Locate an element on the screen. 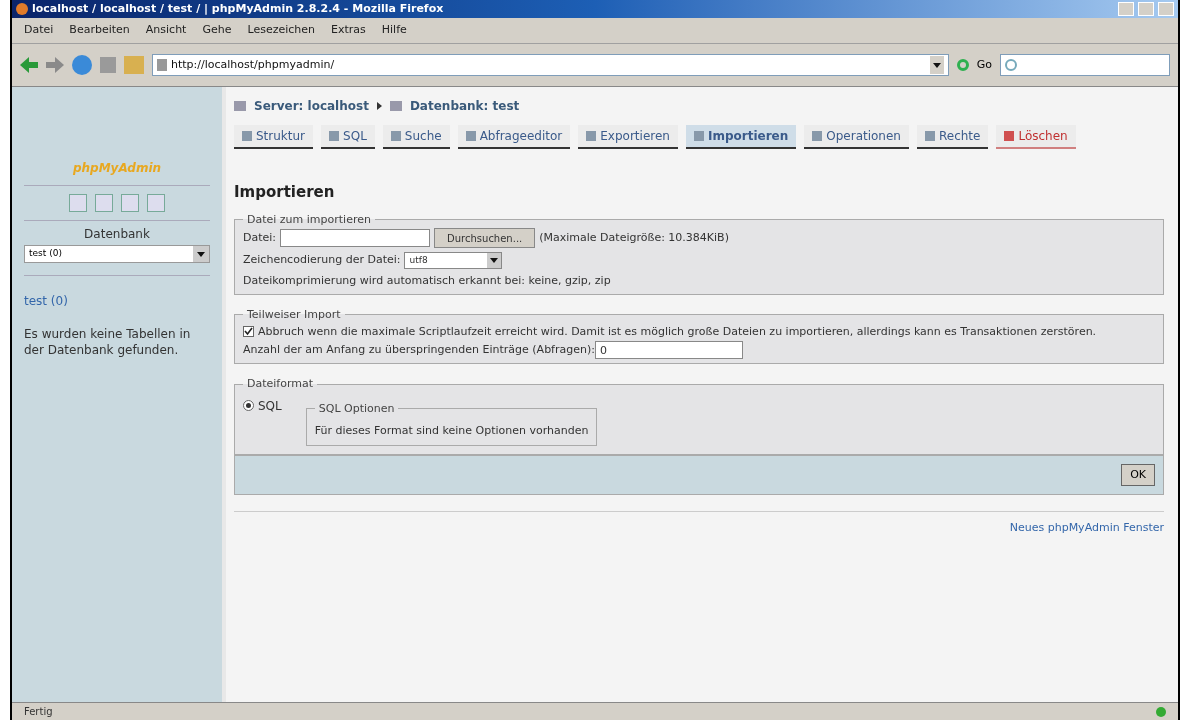 The width and height of the screenshot is (1199, 720). tab: SQL is located at coordinates (348, 137).